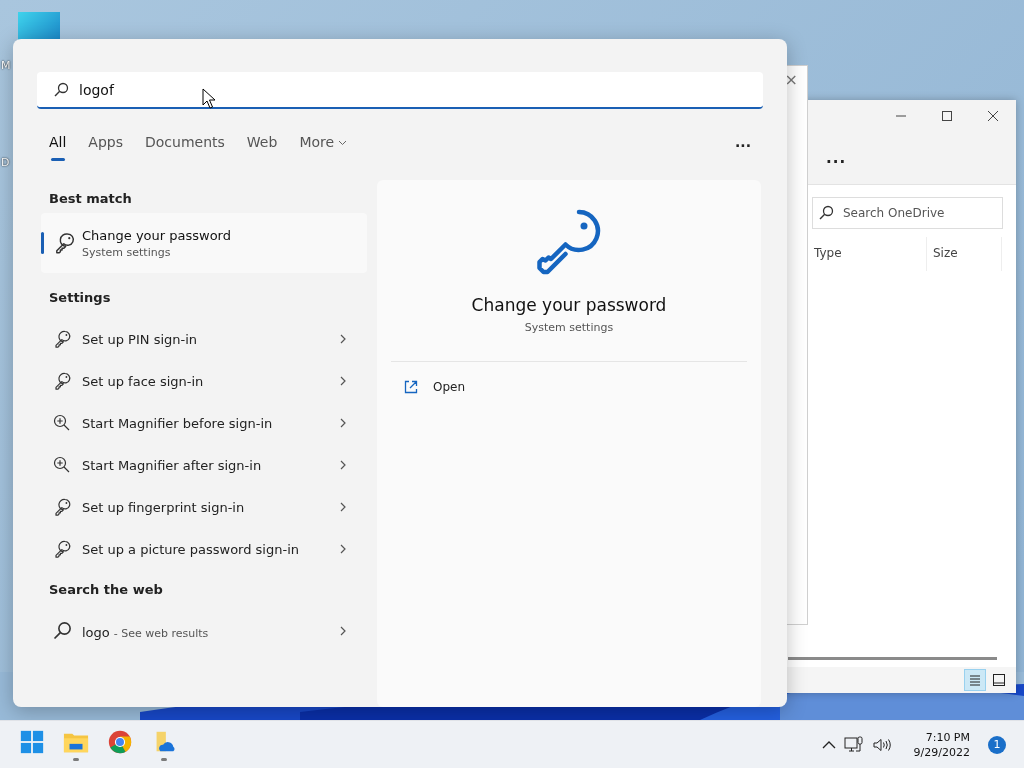  I want to click on close-button: ×, so click(791, 80).